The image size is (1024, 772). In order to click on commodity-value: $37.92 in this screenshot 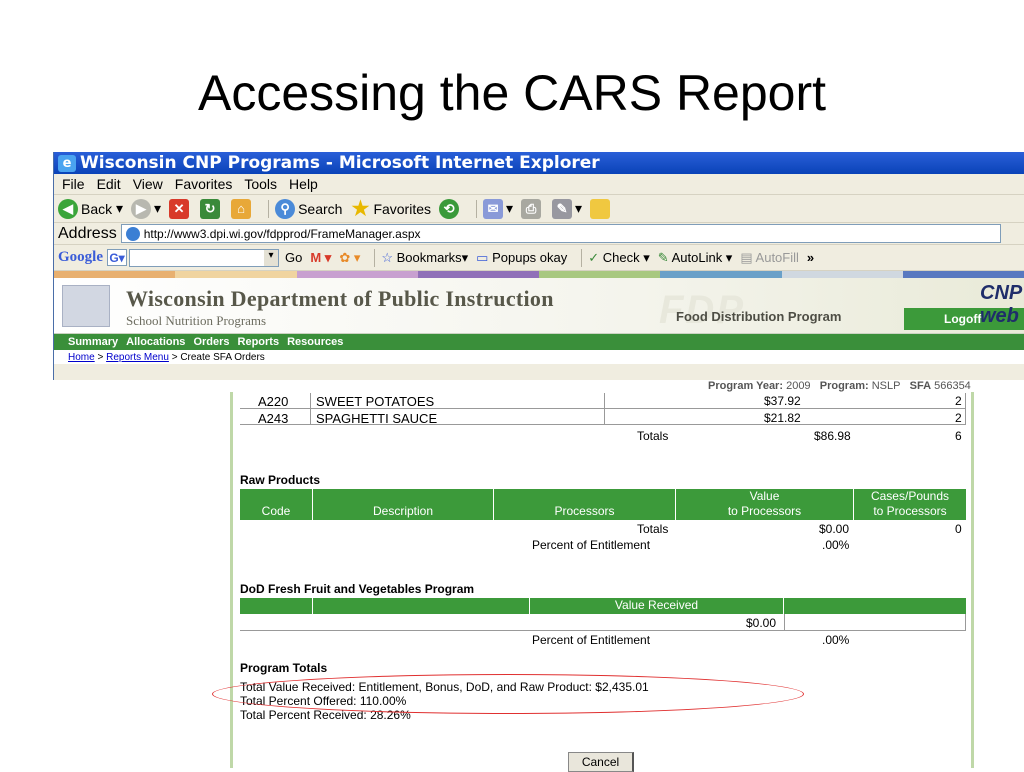, I will do `click(782, 401)`.